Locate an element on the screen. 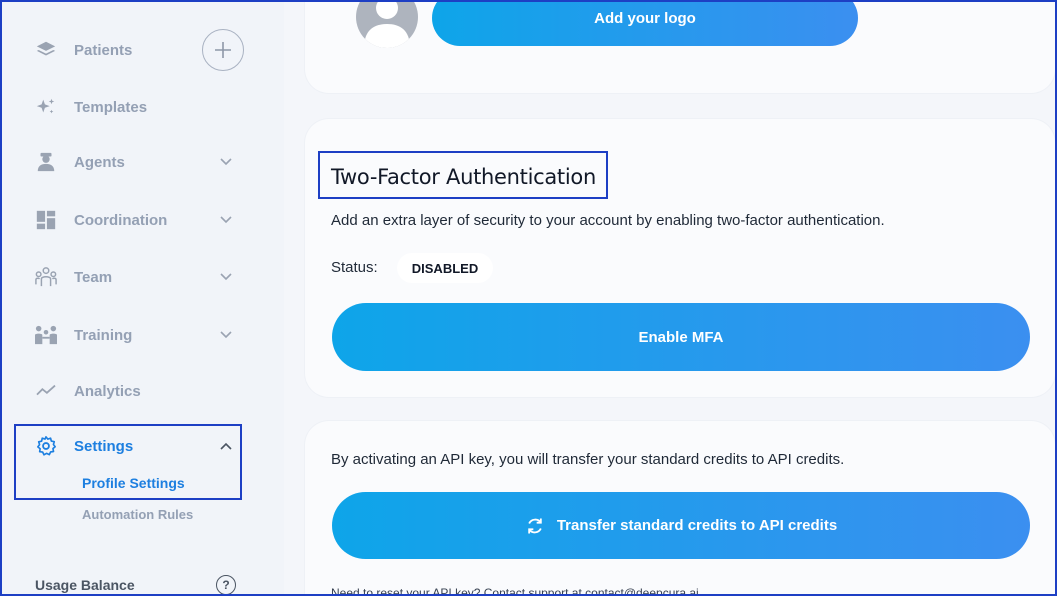  help-icon: ? is located at coordinates (226, 585).